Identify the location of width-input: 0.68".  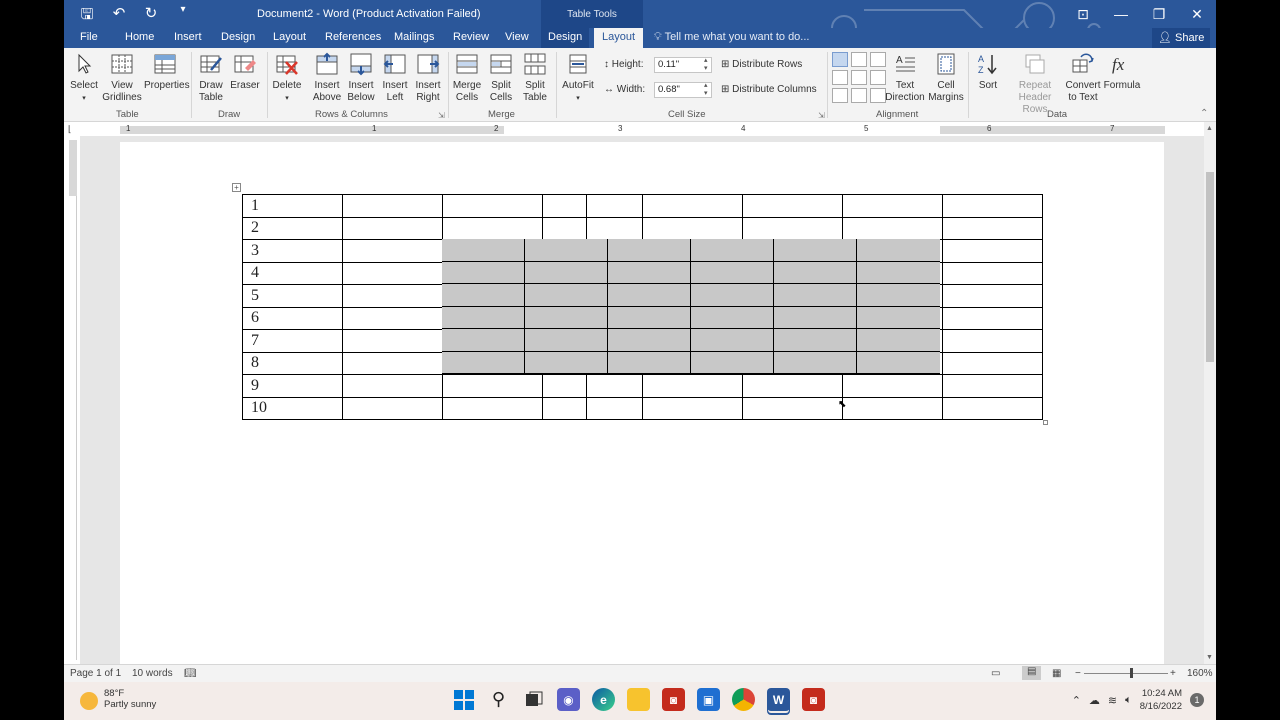
(683, 90).